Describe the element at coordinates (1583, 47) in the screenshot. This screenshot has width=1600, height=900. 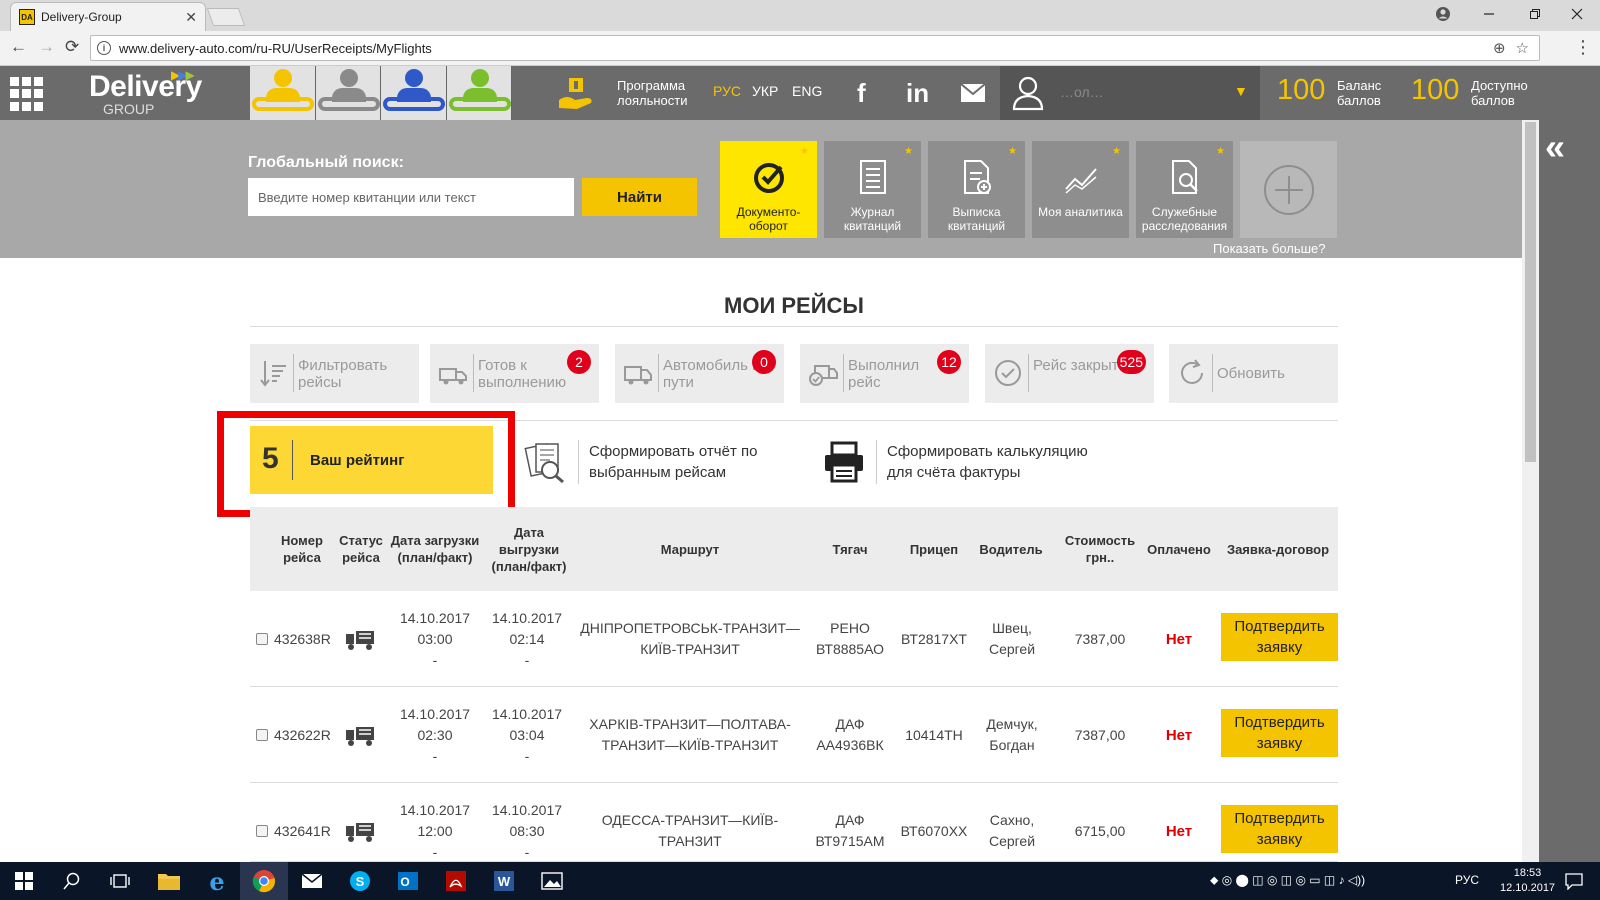
I see `menu-kebab-icon: ⋮` at that location.